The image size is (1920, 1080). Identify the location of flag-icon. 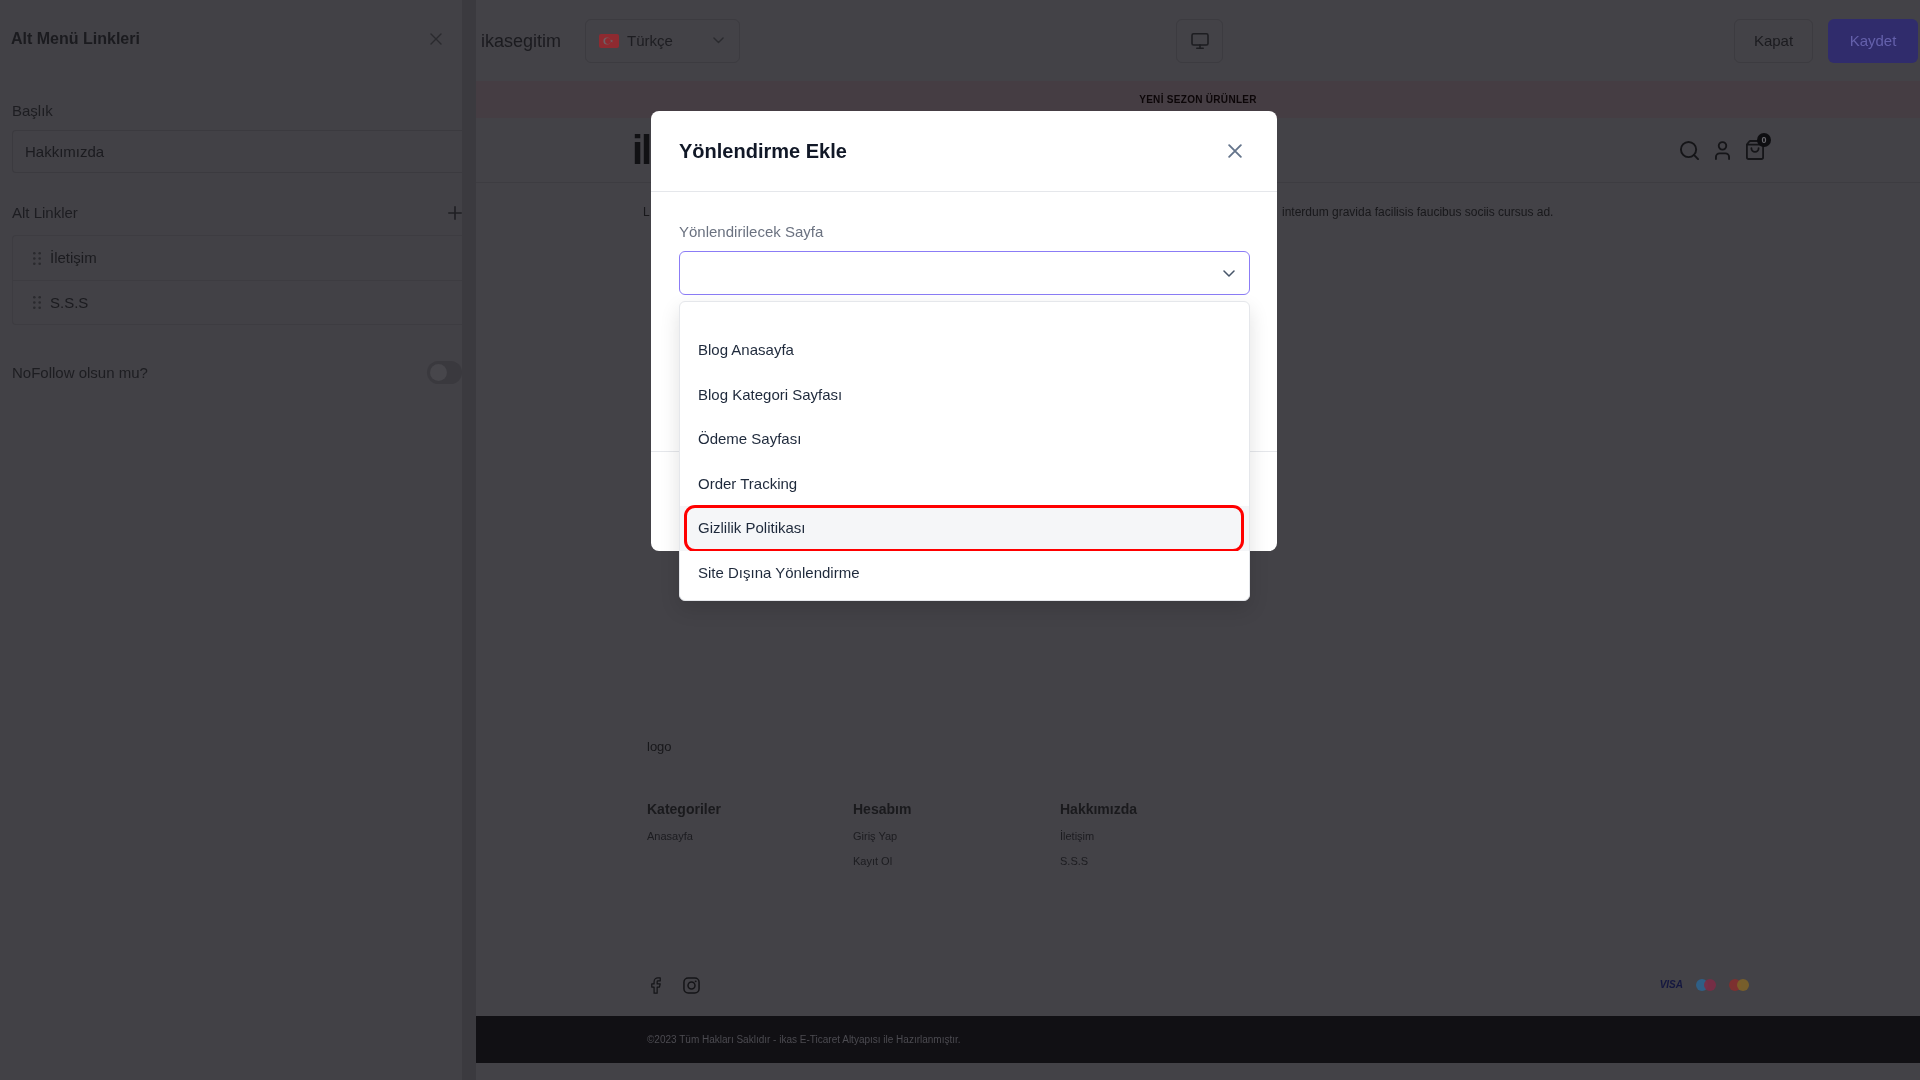
(609, 40).